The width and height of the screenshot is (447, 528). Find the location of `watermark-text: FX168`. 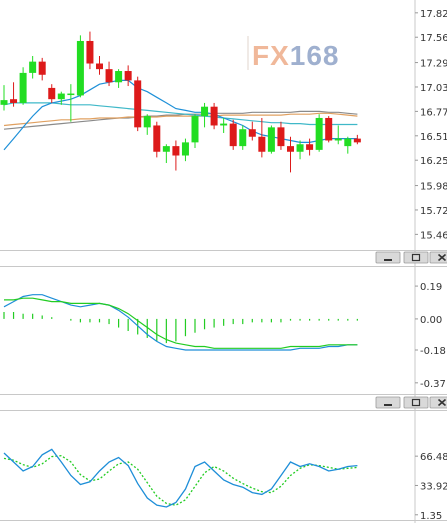

watermark-text: FX168 is located at coordinates (296, 55).